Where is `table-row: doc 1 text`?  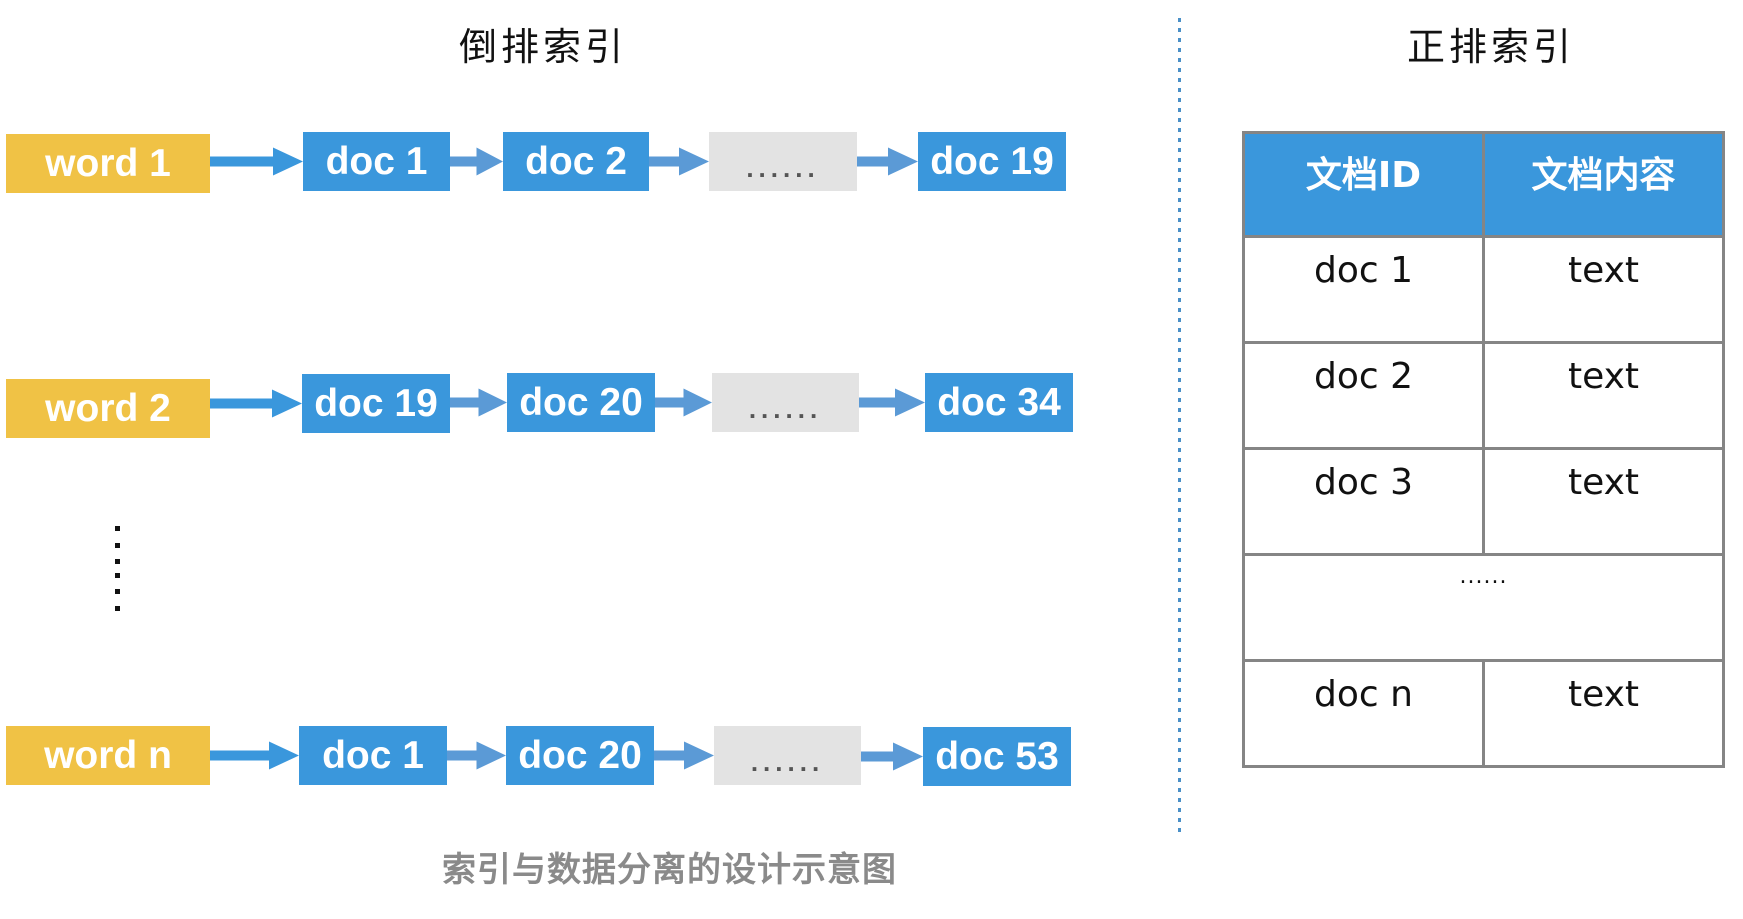 table-row: doc 1 text is located at coordinates (1483, 289).